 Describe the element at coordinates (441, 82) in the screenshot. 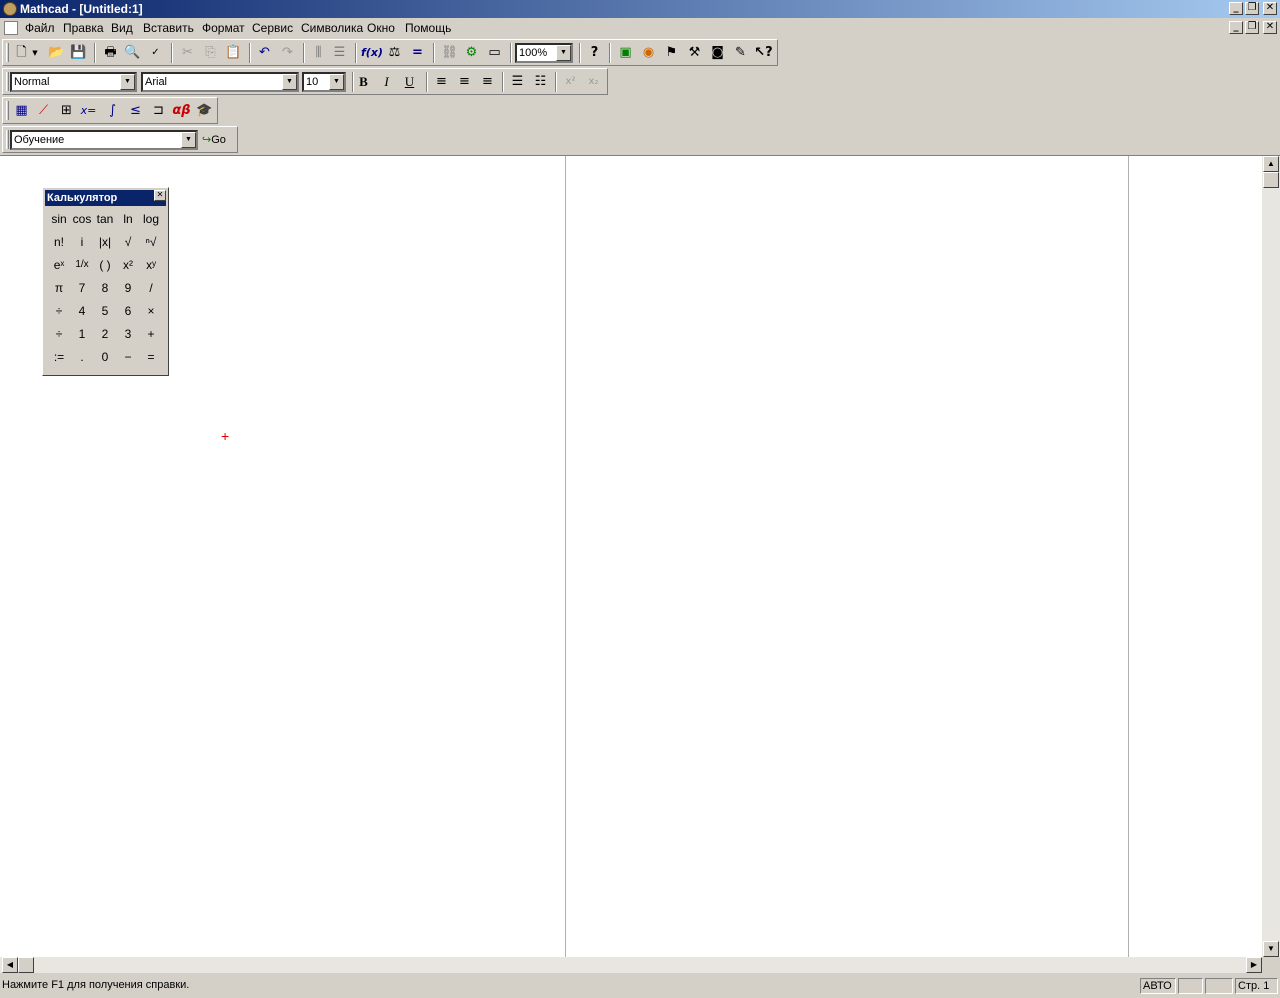

I see `align-left-icon: ≡` at that location.